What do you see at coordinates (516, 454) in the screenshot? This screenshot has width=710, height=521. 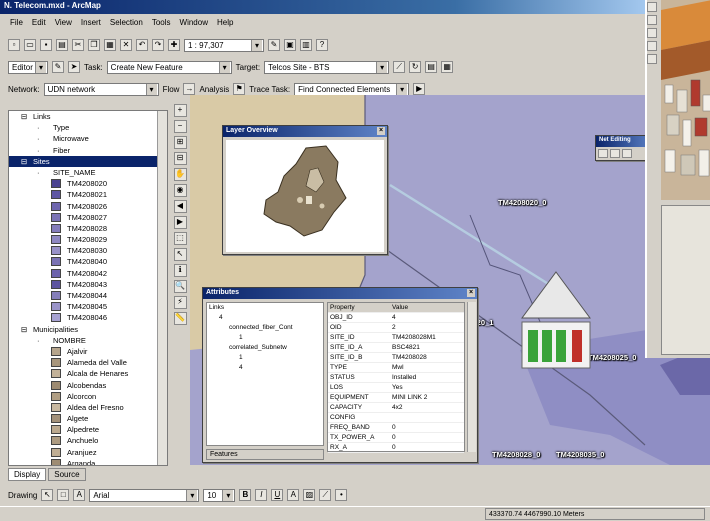 I see `site-label: TM4208028_0` at bounding box center [516, 454].